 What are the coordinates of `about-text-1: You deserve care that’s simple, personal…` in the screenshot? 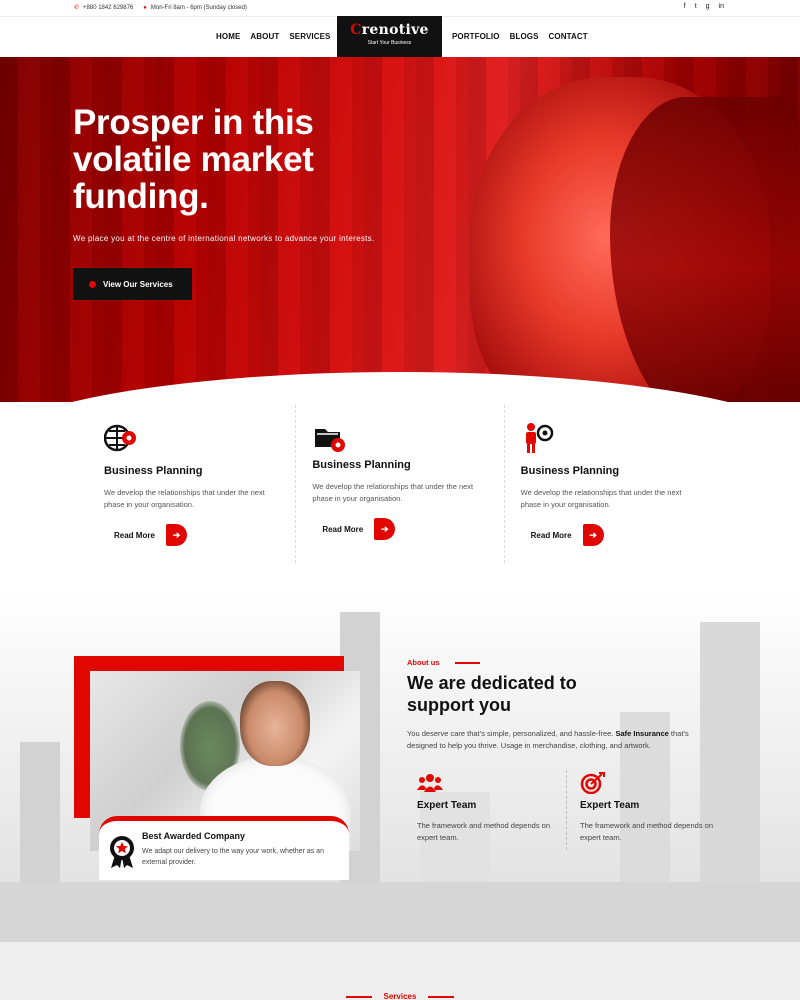 It's located at (511, 733).